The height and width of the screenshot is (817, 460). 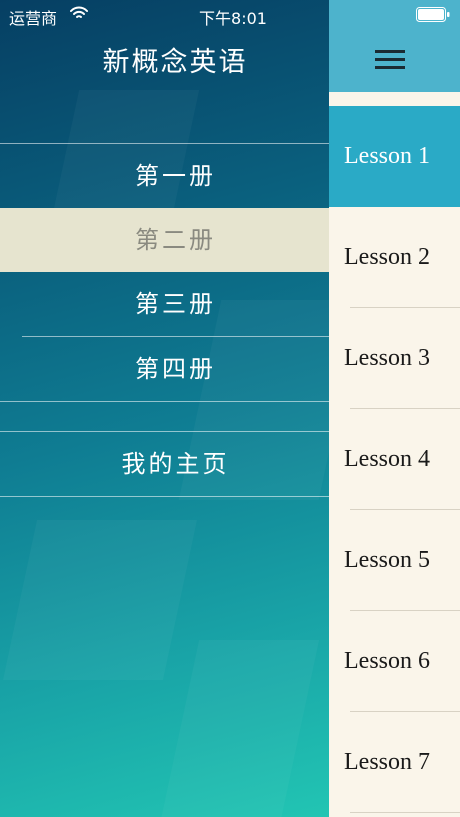 What do you see at coordinates (387, 358) in the screenshot?
I see `lesson-label: Lesson 3` at bounding box center [387, 358].